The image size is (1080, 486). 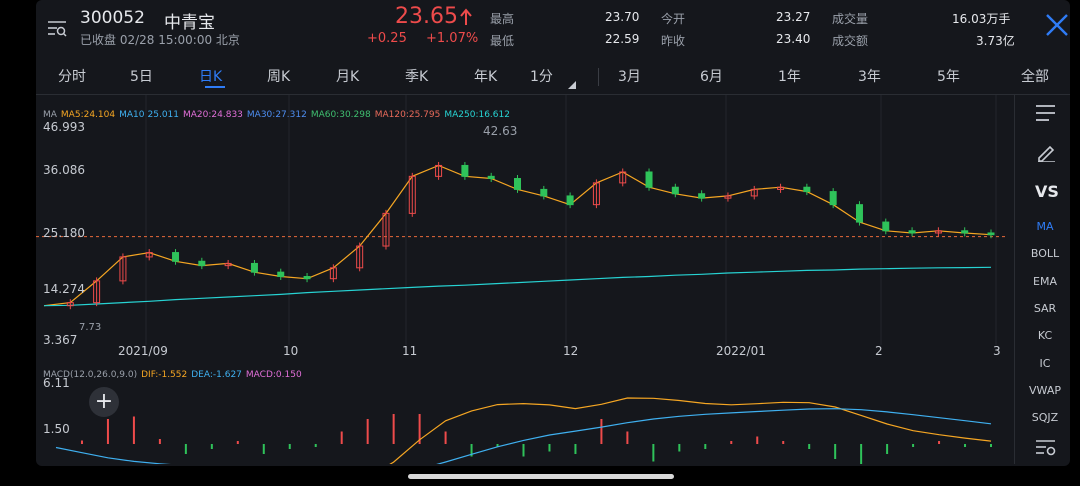 What do you see at coordinates (500, 131) in the screenshot?
I see `high-annotation: 42.63` at bounding box center [500, 131].